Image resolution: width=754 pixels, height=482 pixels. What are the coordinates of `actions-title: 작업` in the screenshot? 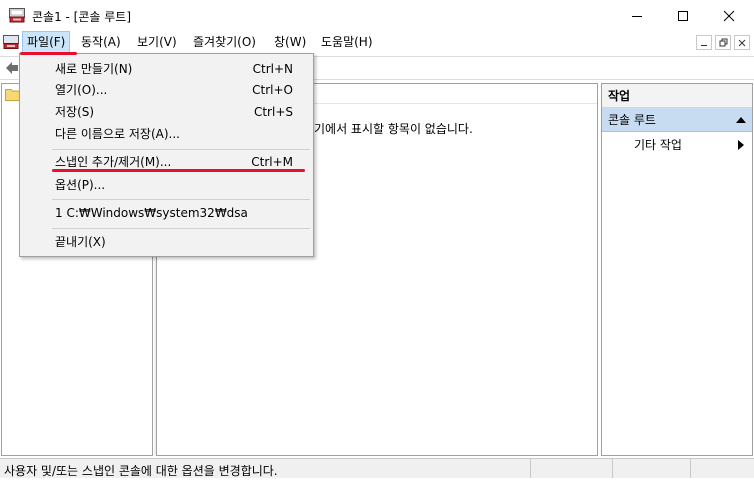 It's located at (677, 96).